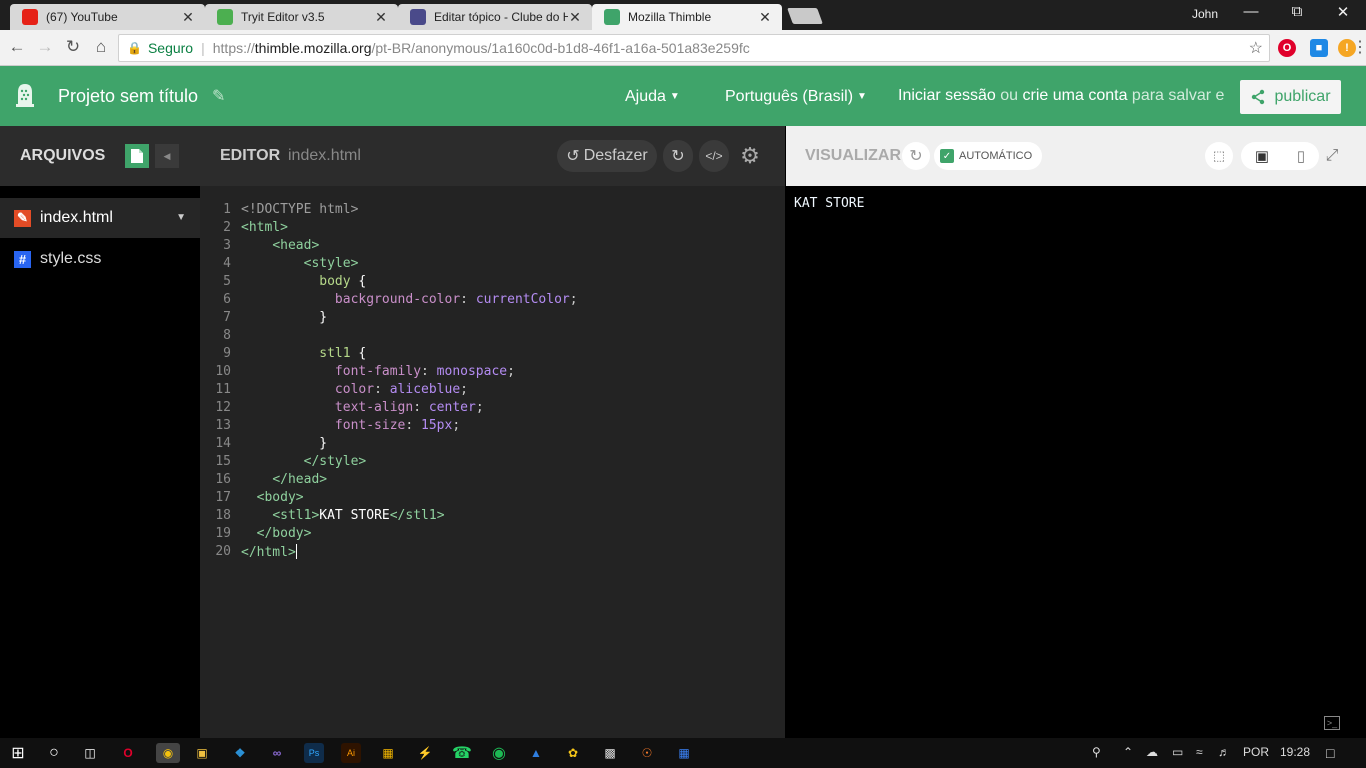 Image resolution: width=1366 pixels, height=768 pixels. I want to click on browser-tab: Editar tópico - Clube do H ✕, so click(495, 17).